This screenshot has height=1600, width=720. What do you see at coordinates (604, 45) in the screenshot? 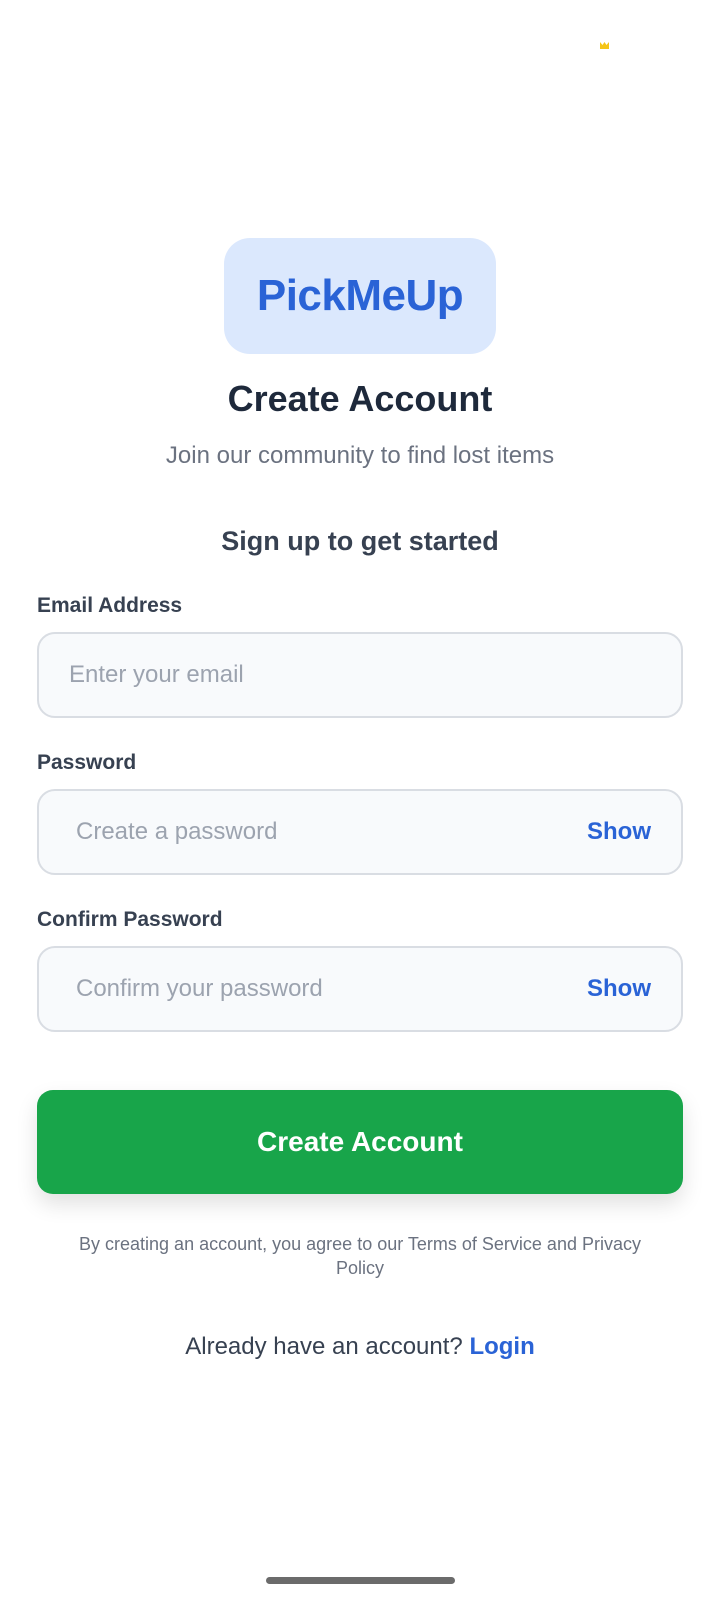
I see `crown-icon` at bounding box center [604, 45].